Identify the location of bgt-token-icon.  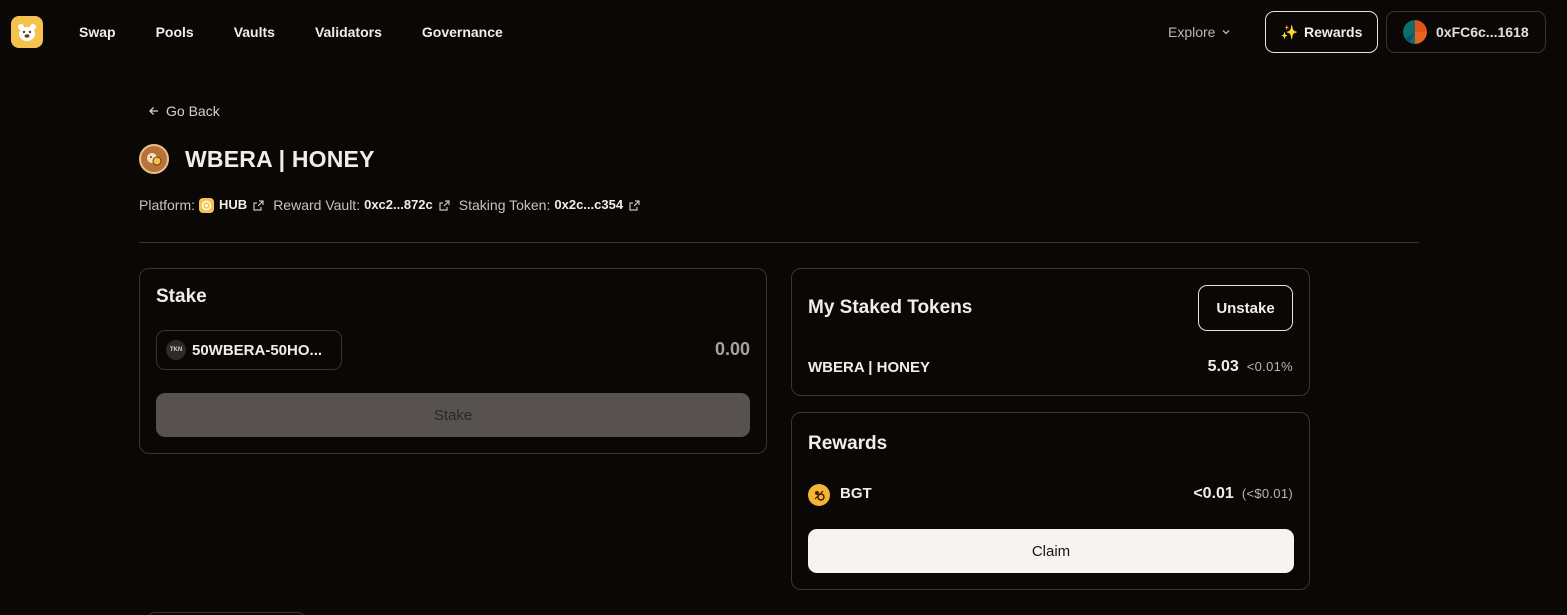
(819, 495).